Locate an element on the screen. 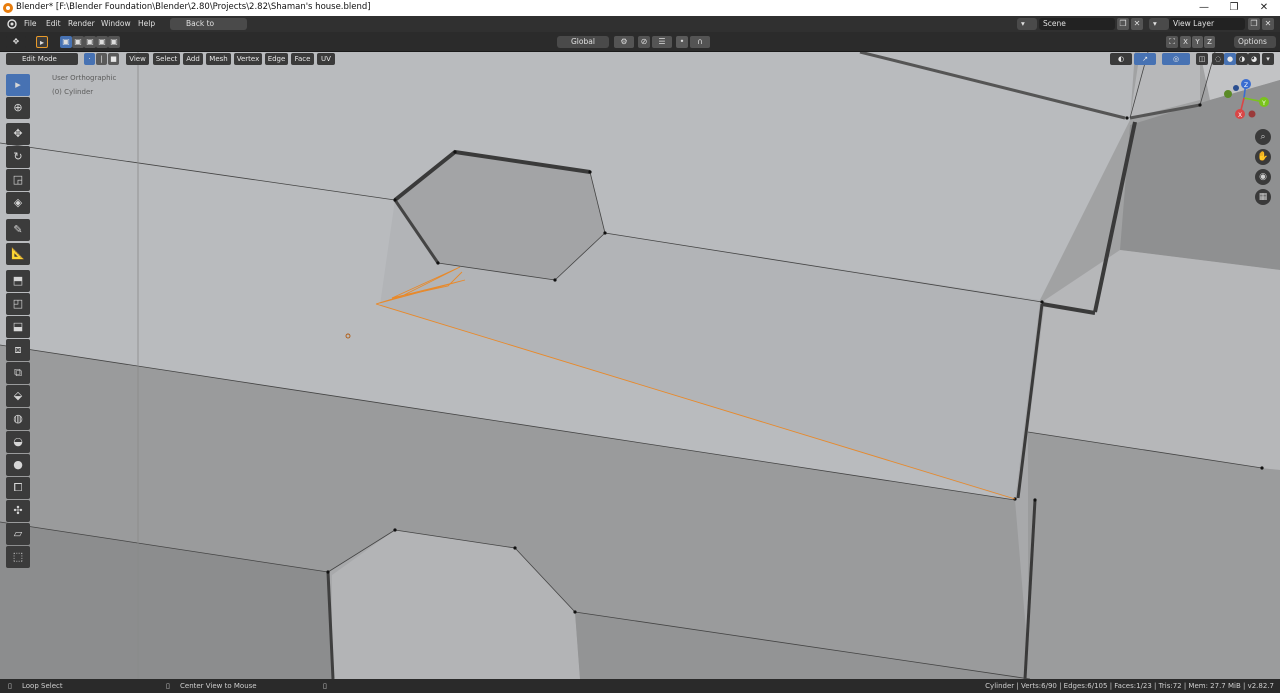  poly-build-icon: ◍ is located at coordinates (18, 419).